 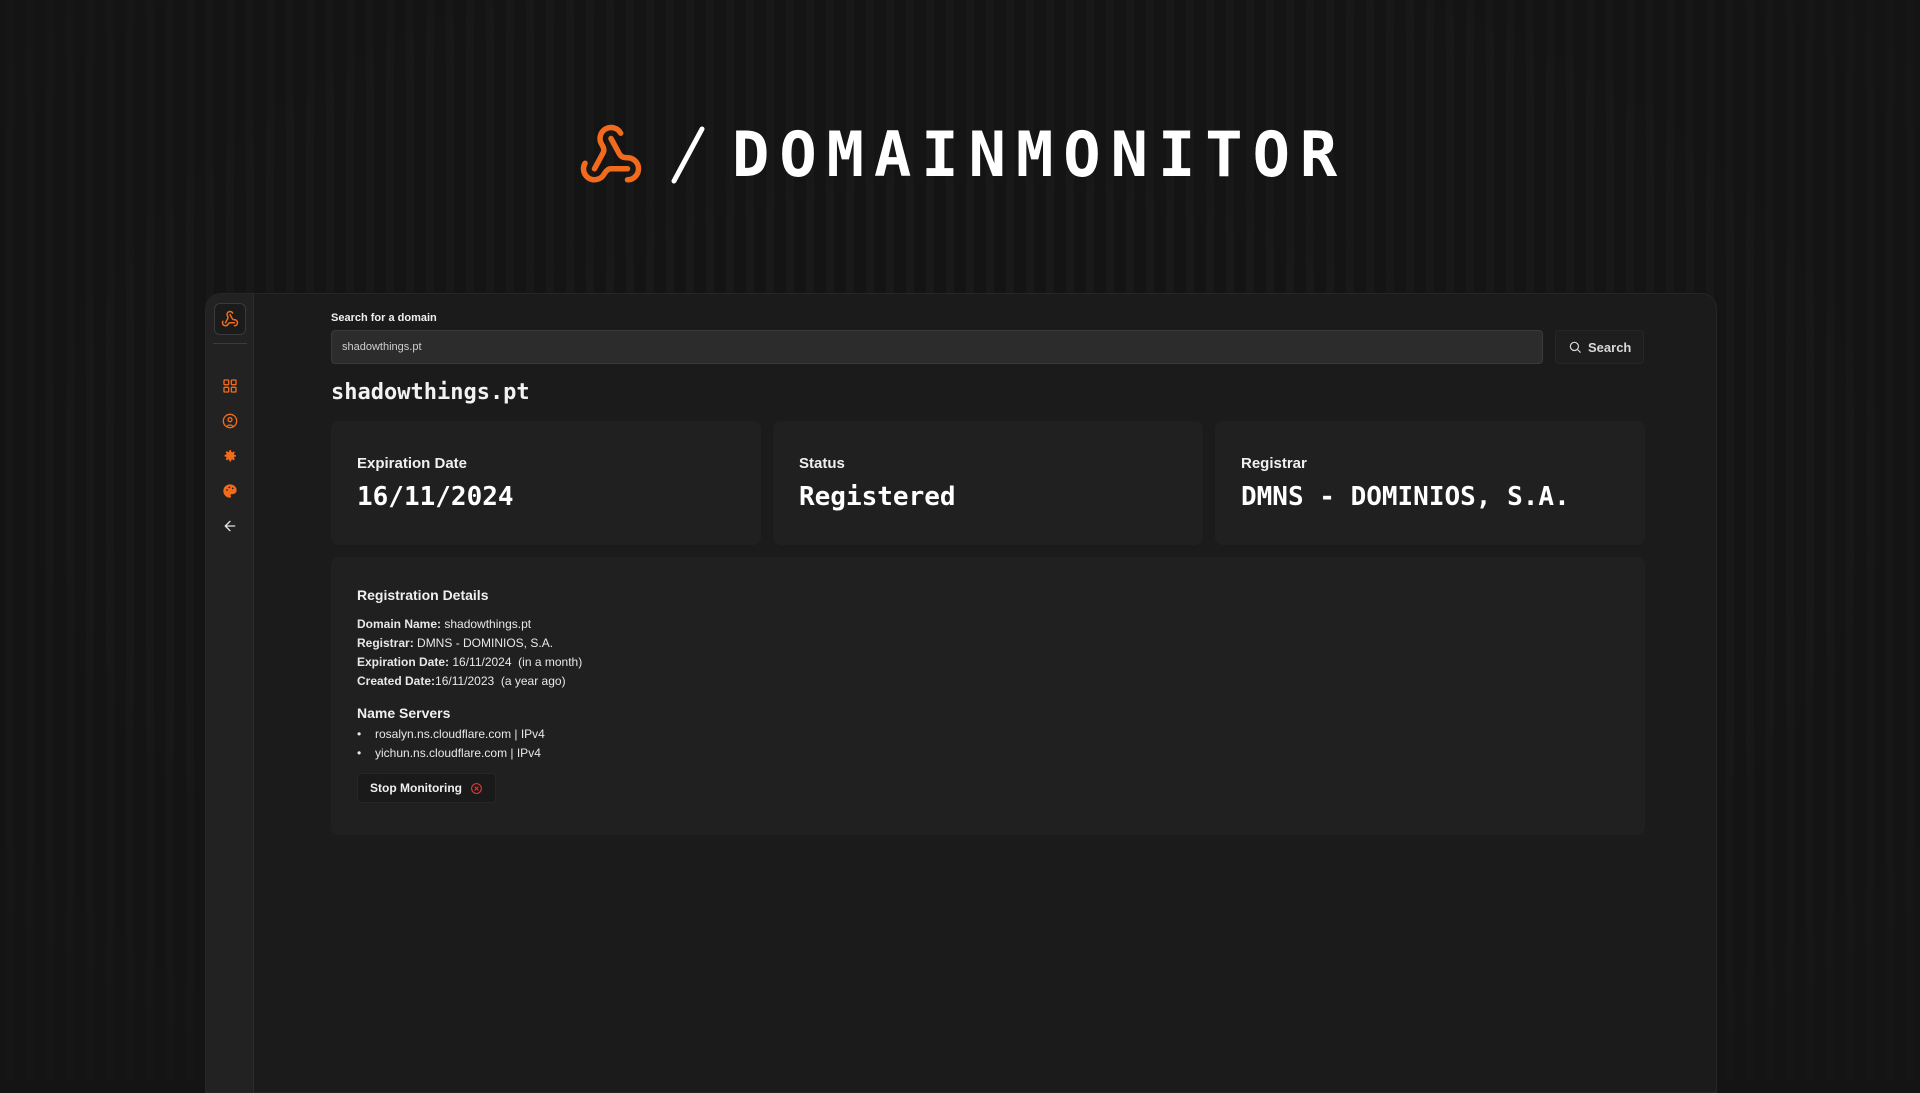 What do you see at coordinates (988, 643) in the screenshot?
I see `detail-registrar: Registrar: DMNS - DOMINIOS, S.A.` at bounding box center [988, 643].